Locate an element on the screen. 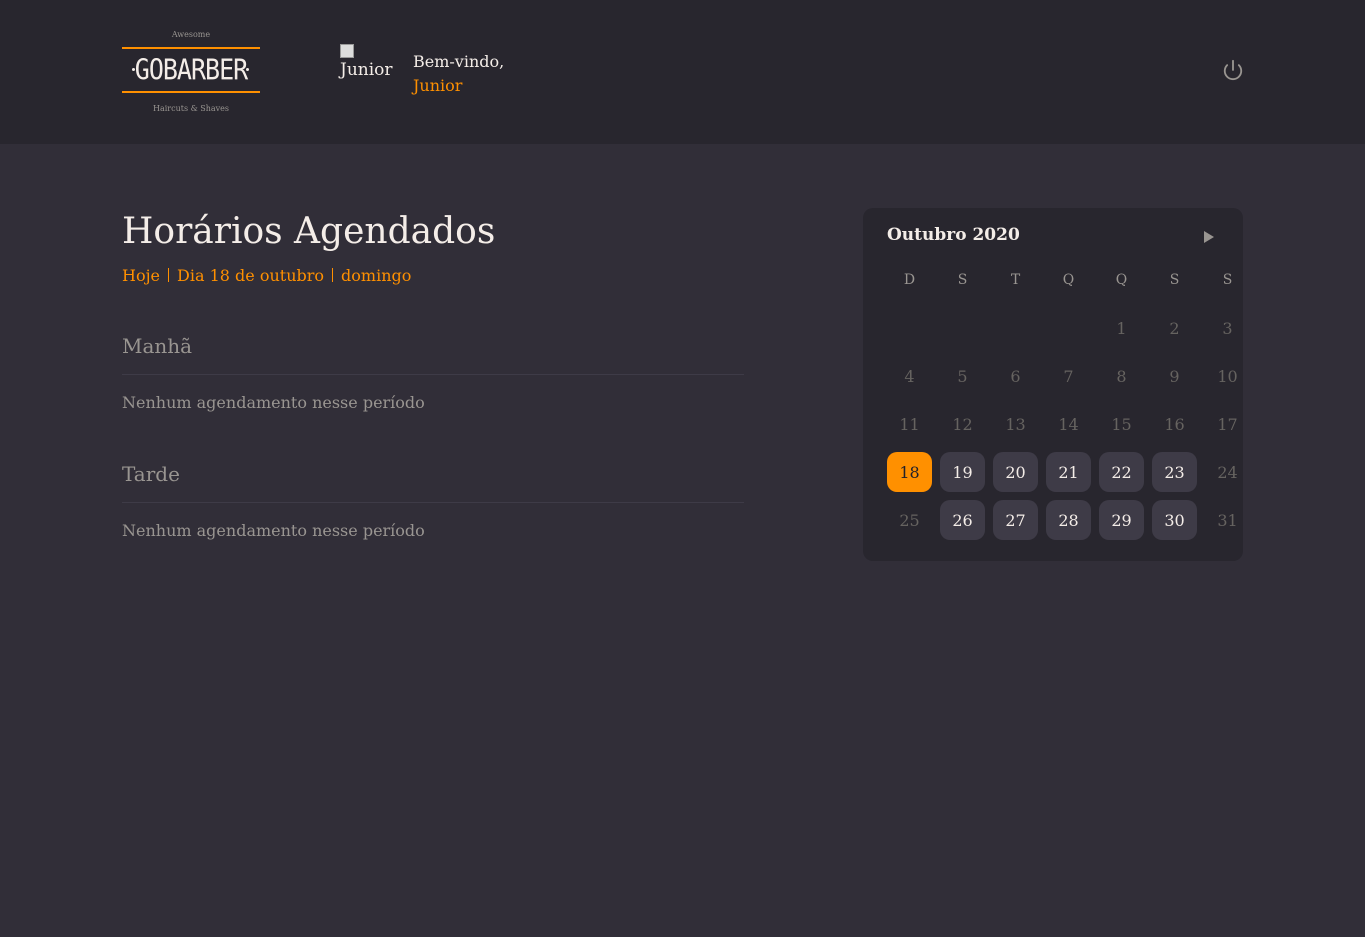 The image size is (1365, 937). logo-name: GOBARBER is located at coordinates (191, 69).